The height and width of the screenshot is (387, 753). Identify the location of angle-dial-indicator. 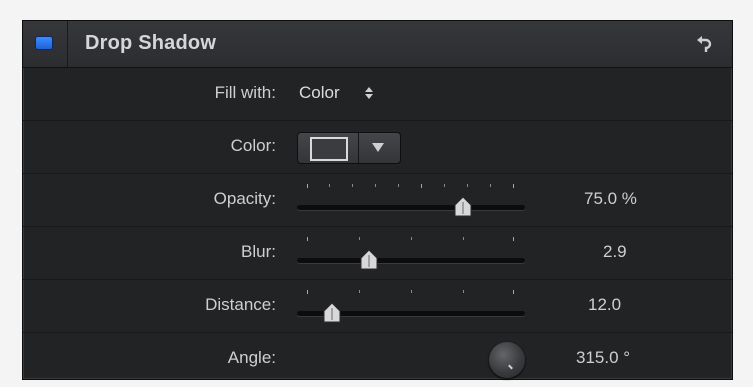
(510, 367).